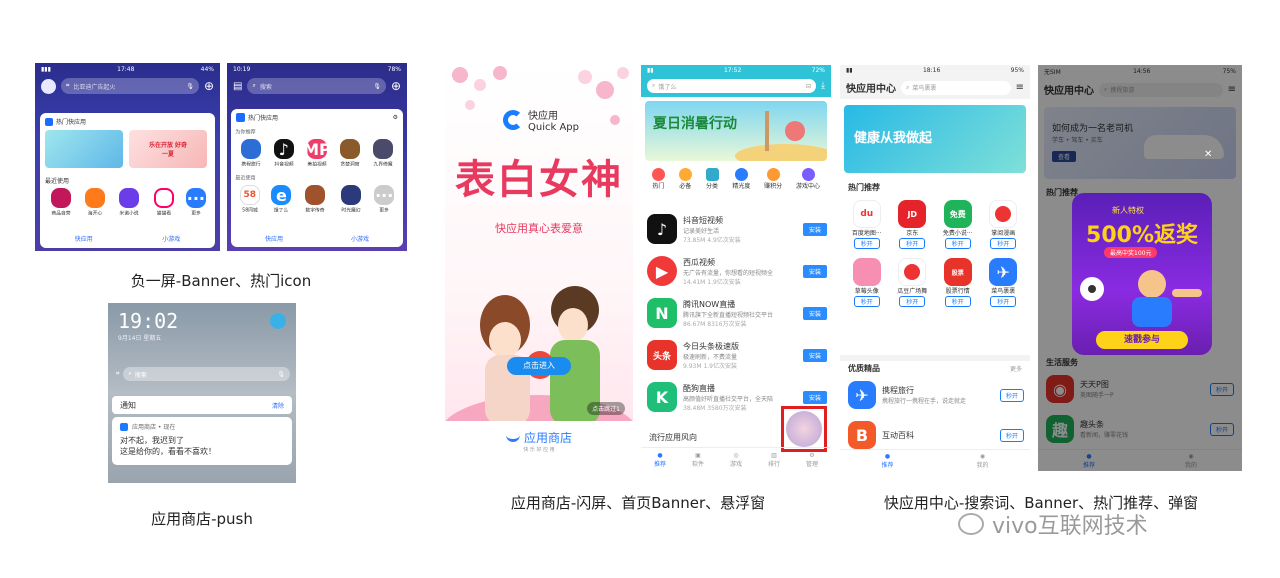 The width and height of the screenshot is (1280, 578). What do you see at coordinates (737, 271) in the screenshot?
I see `app-row: ▶ 西瓜视频 无广告有流量，你想看的短视频全 14.41M 1.9亿次安装 安装` at bounding box center [737, 271].